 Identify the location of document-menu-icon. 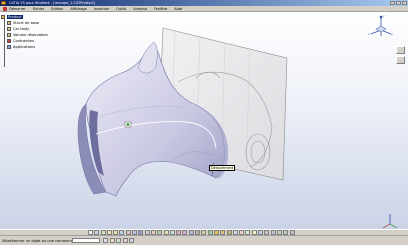
(5, 8).